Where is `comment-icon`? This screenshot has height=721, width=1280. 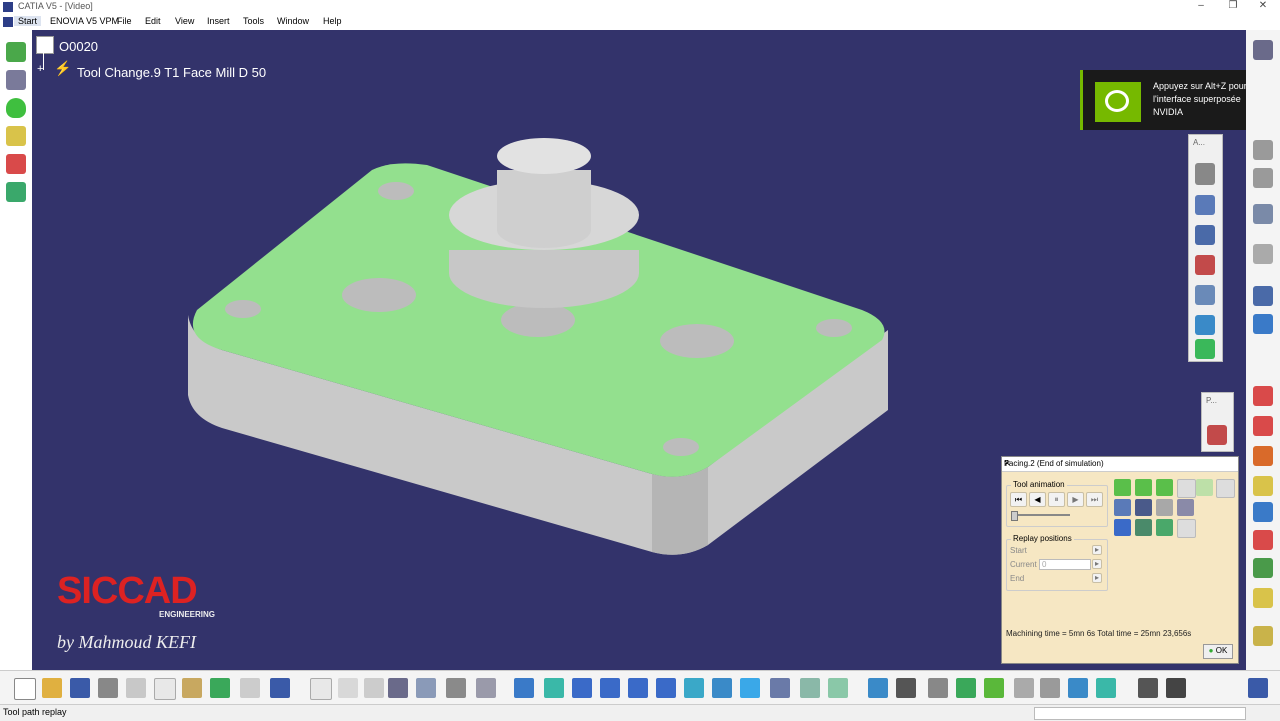
comment-icon is located at coordinates (348, 688).